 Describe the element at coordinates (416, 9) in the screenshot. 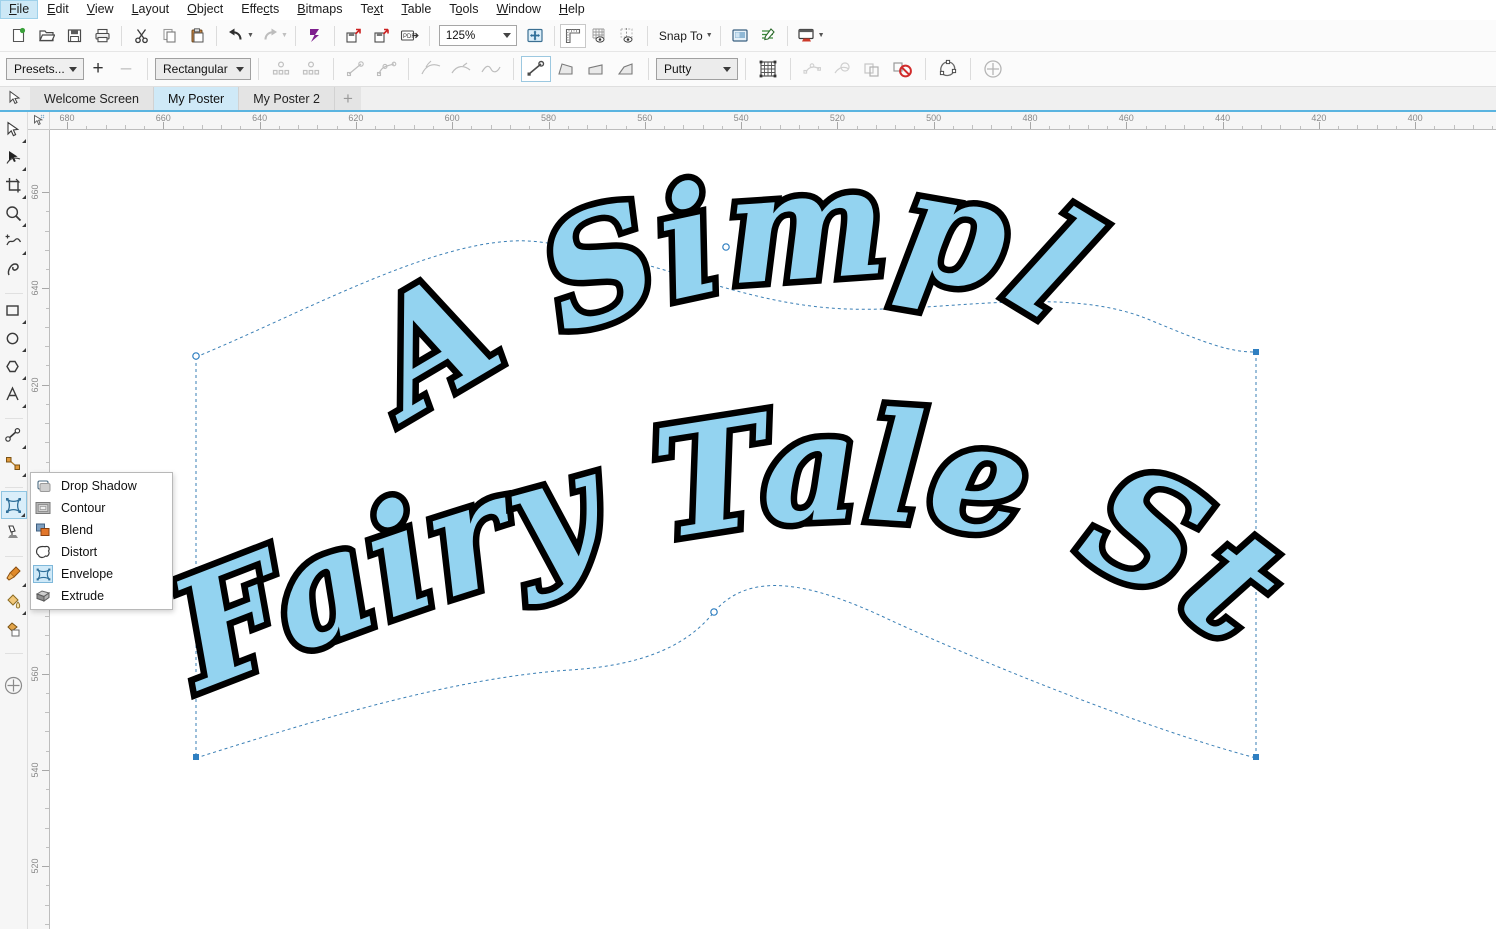

I see `menu-table: Table` at that location.